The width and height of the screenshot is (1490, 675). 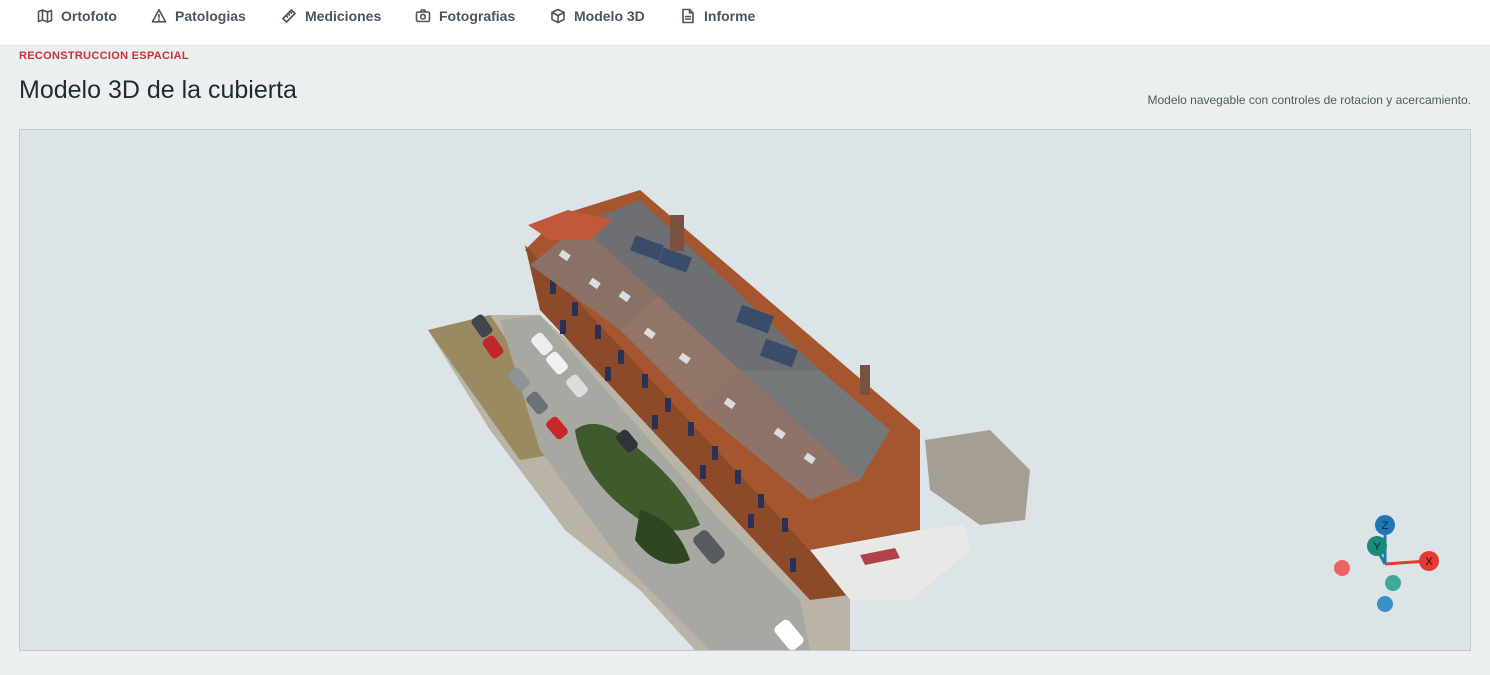 I want to click on nav-tab-label: Informe, so click(x=730, y=16).